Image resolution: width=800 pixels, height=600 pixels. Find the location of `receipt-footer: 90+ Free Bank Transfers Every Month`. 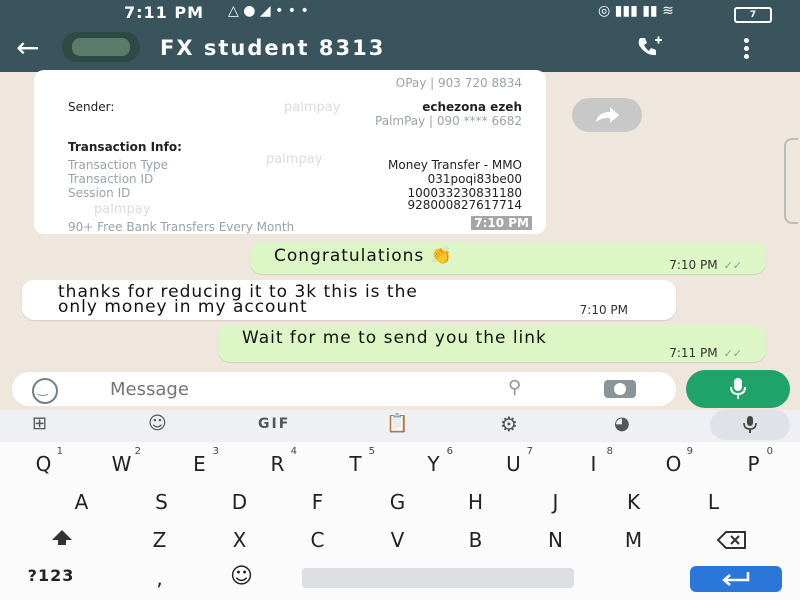

receipt-footer: 90+ Free Bank Transfers Every Month is located at coordinates (181, 227).